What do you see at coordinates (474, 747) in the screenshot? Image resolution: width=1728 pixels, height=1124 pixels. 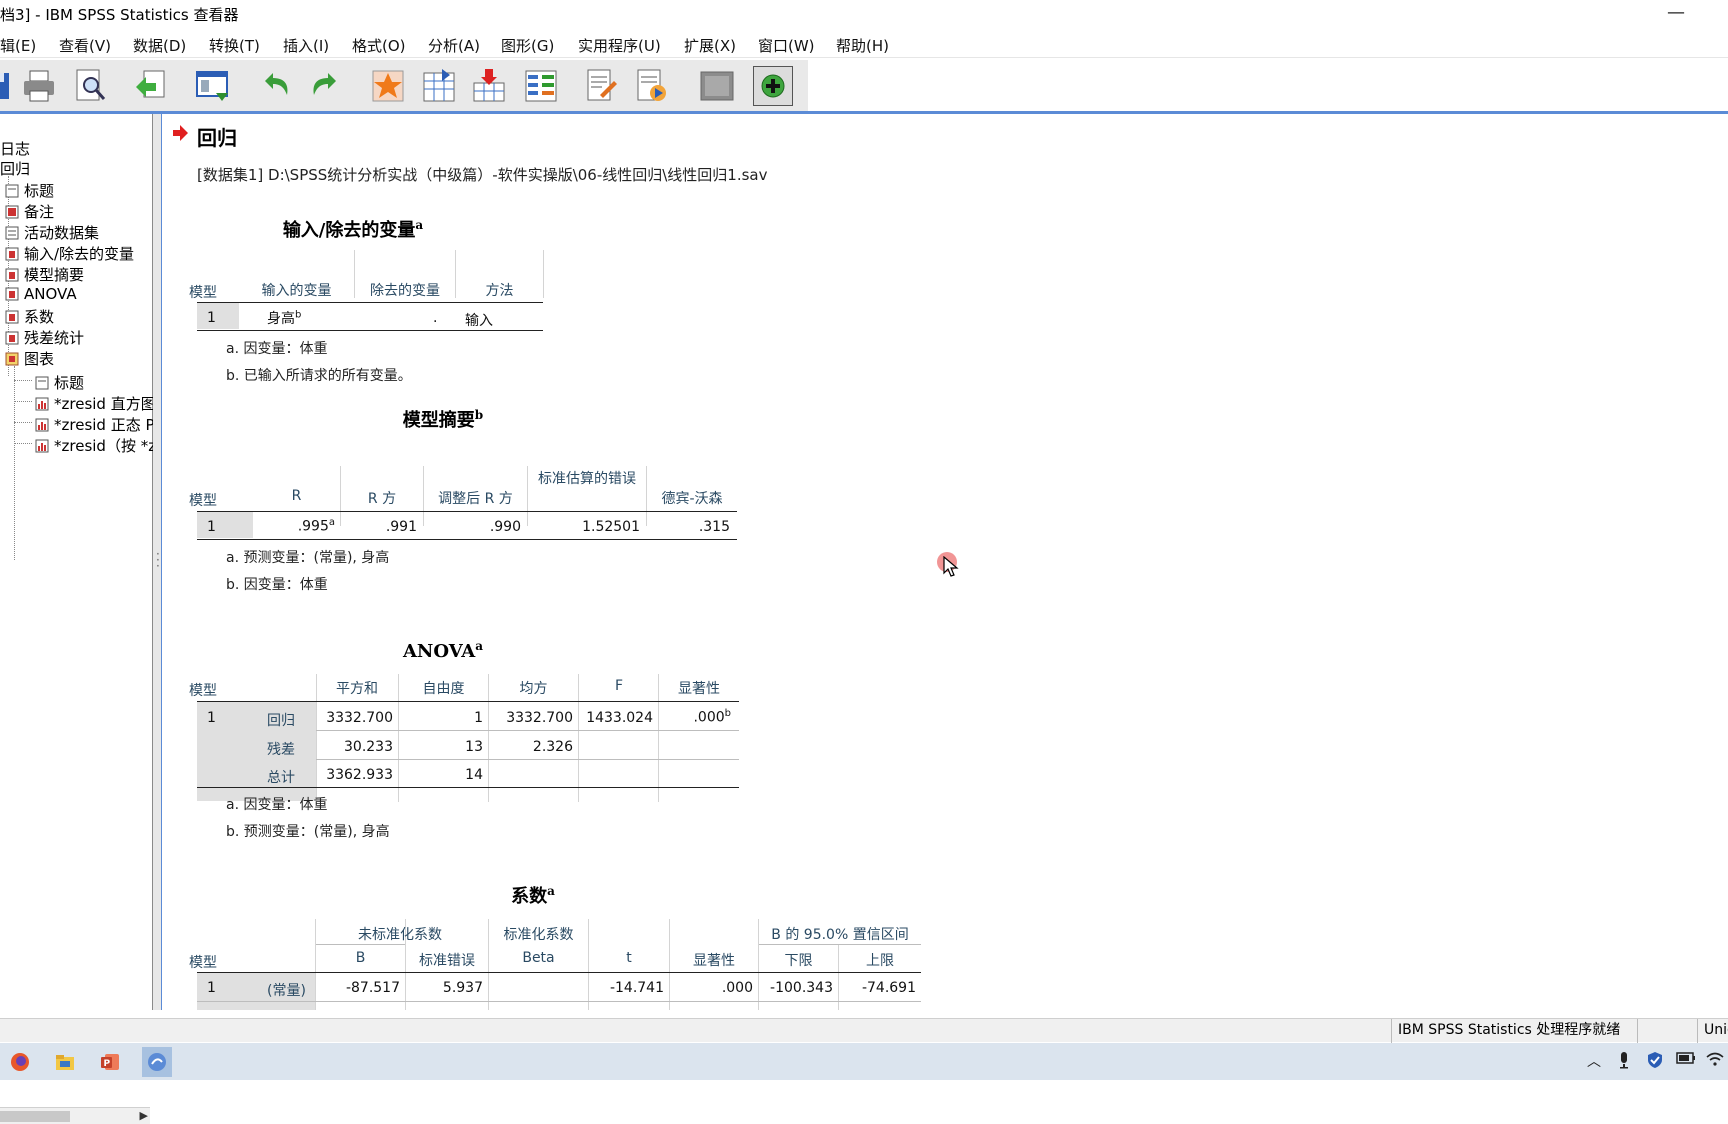 I see `table3-df: 13` at bounding box center [474, 747].